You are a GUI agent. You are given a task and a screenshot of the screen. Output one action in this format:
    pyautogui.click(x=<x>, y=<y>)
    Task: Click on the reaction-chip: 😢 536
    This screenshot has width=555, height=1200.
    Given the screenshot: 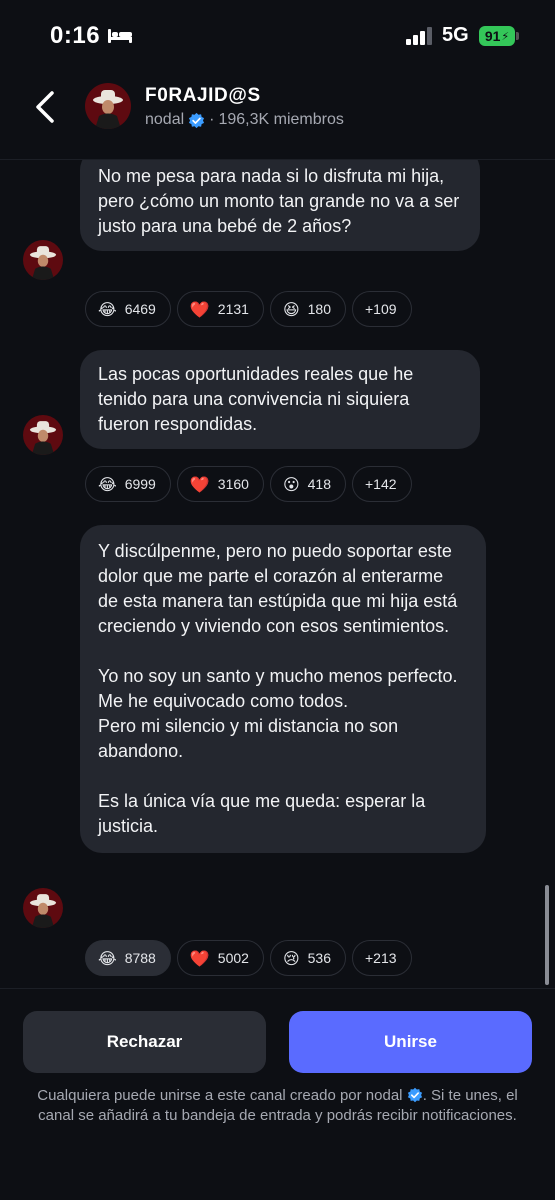 What is the action you would take?
    pyautogui.click(x=307, y=958)
    